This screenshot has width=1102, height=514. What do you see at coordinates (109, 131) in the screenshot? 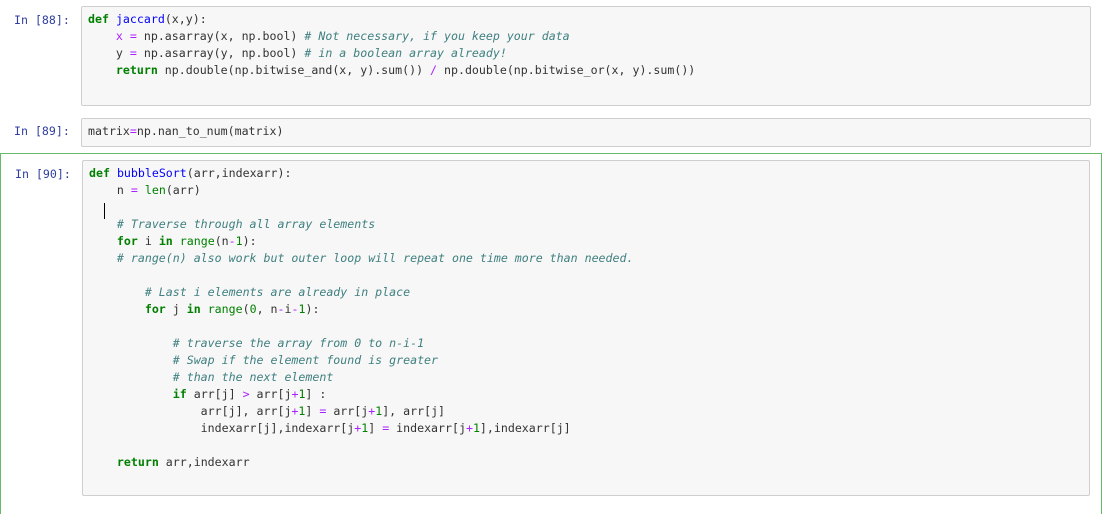
I see `code-token: matrix` at bounding box center [109, 131].